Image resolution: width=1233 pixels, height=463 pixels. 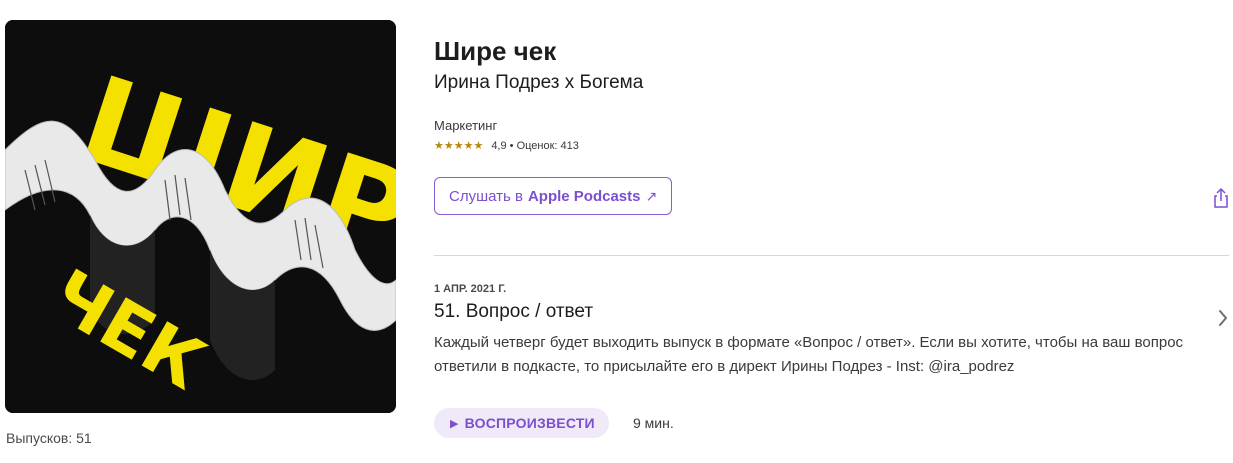 I want to click on episode-title: 51. Вопрос / ответ, so click(x=513, y=312).